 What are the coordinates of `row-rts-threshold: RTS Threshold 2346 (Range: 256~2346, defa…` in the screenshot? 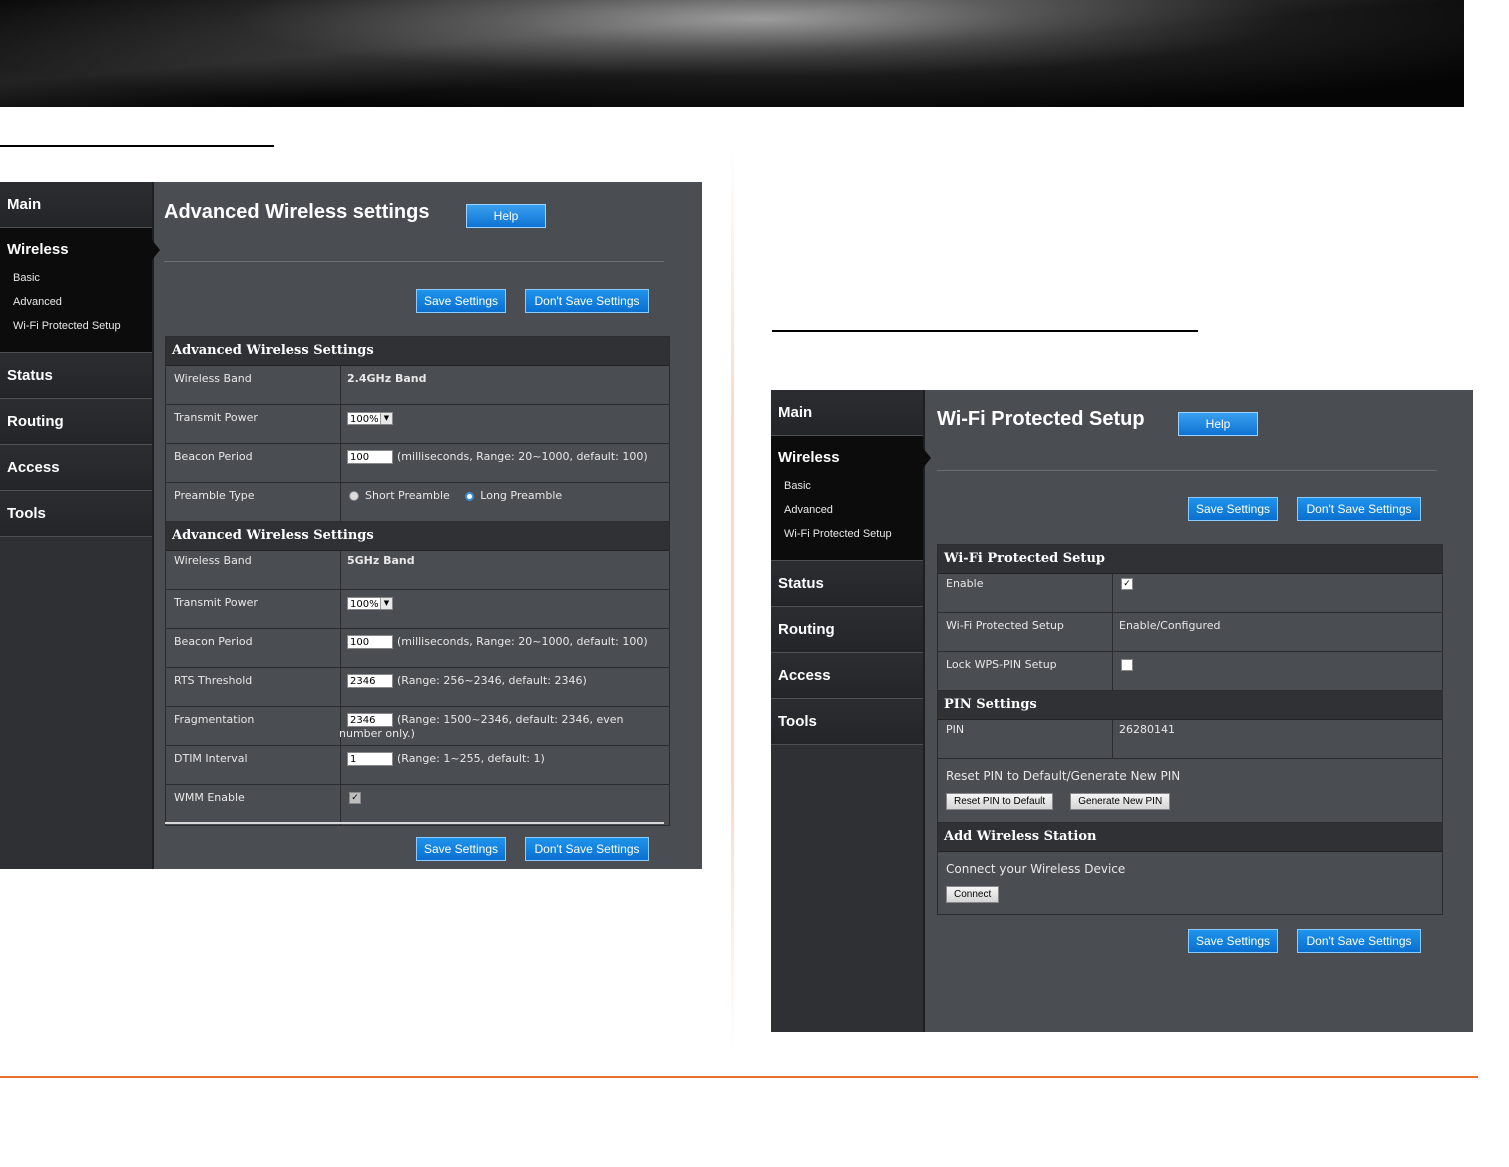 It's located at (417, 687).